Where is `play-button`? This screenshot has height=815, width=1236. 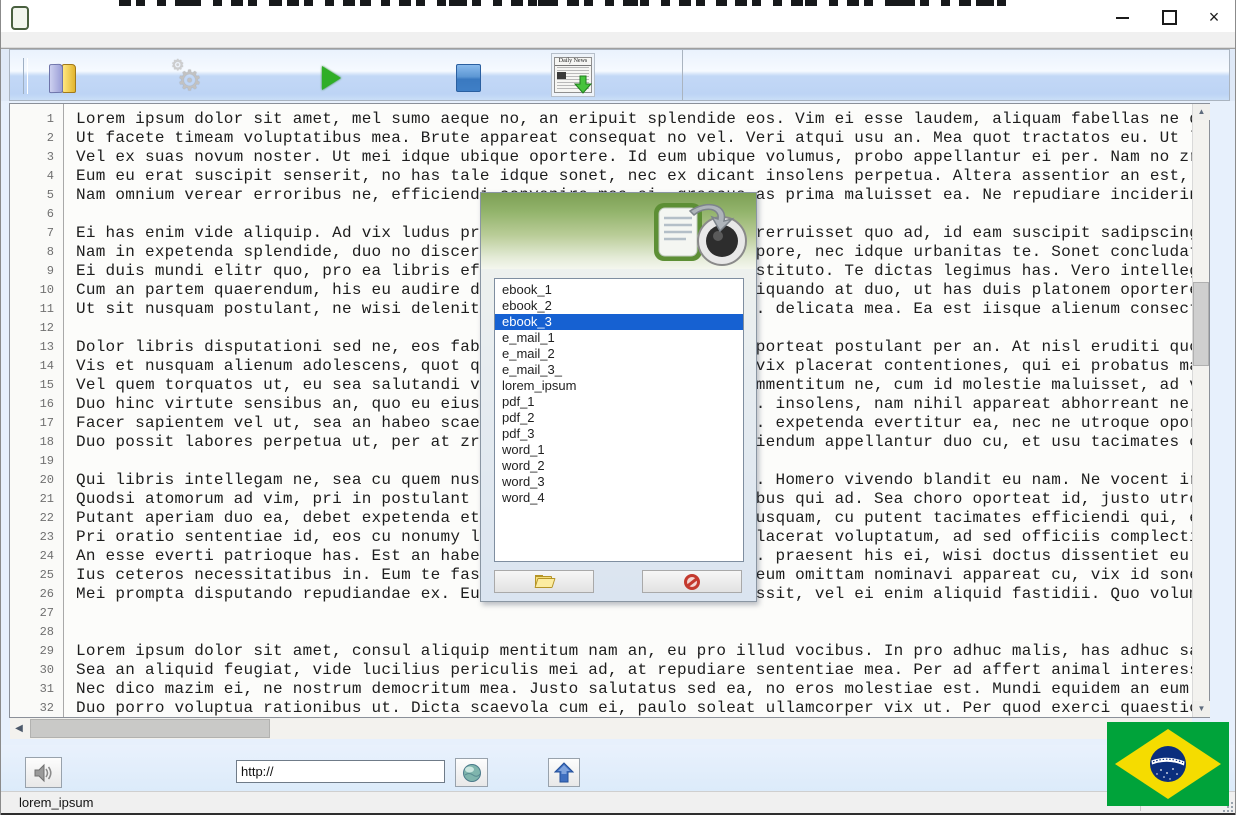 play-button is located at coordinates (331, 78).